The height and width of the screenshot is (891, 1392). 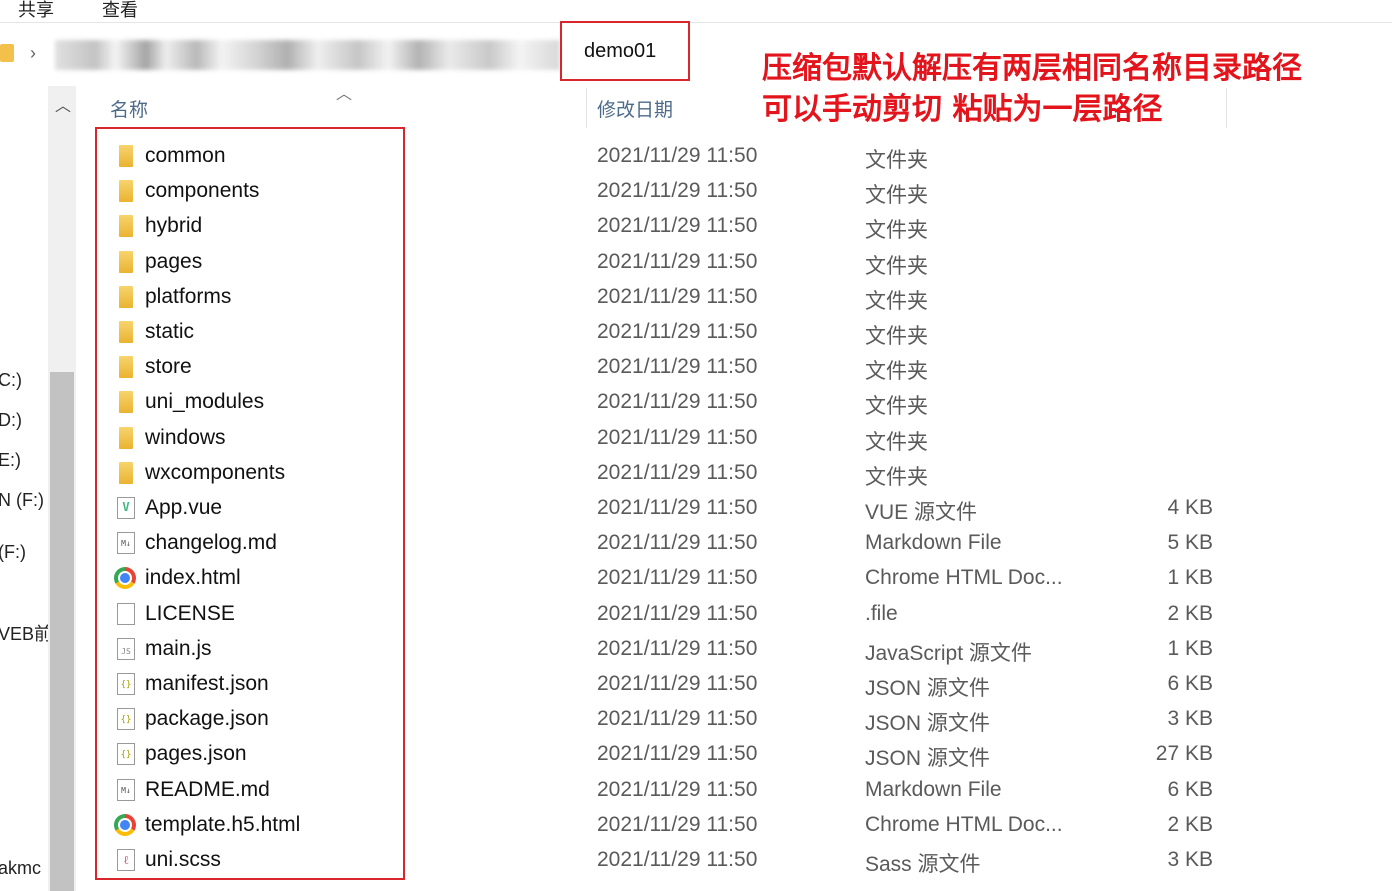 I want to click on file-name: App.vue, so click(x=184, y=507).